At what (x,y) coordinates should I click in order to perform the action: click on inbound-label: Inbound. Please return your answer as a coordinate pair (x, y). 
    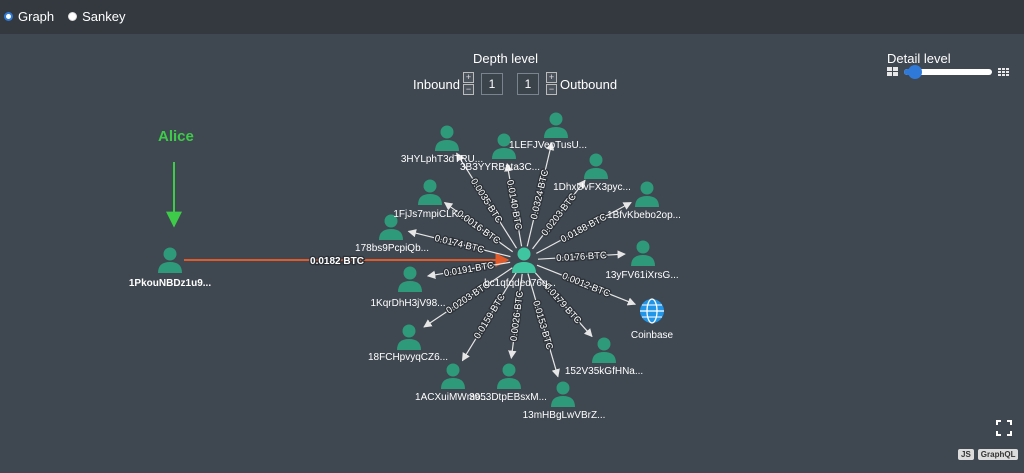
    Looking at the image, I should click on (436, 84).